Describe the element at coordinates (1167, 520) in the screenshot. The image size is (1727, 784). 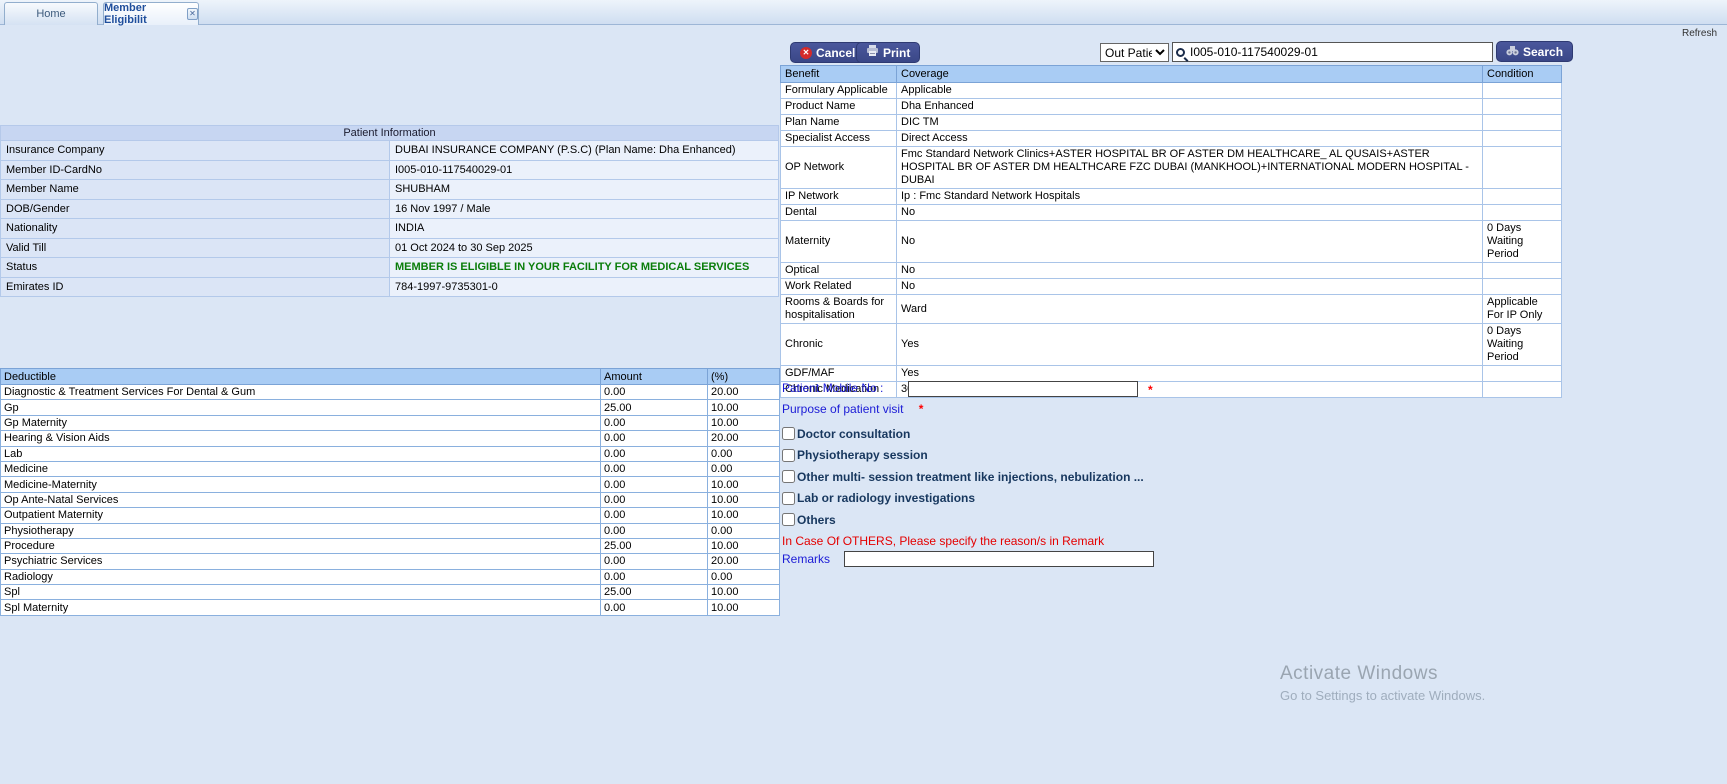
I see `purpose-option-4: Others` at that location.